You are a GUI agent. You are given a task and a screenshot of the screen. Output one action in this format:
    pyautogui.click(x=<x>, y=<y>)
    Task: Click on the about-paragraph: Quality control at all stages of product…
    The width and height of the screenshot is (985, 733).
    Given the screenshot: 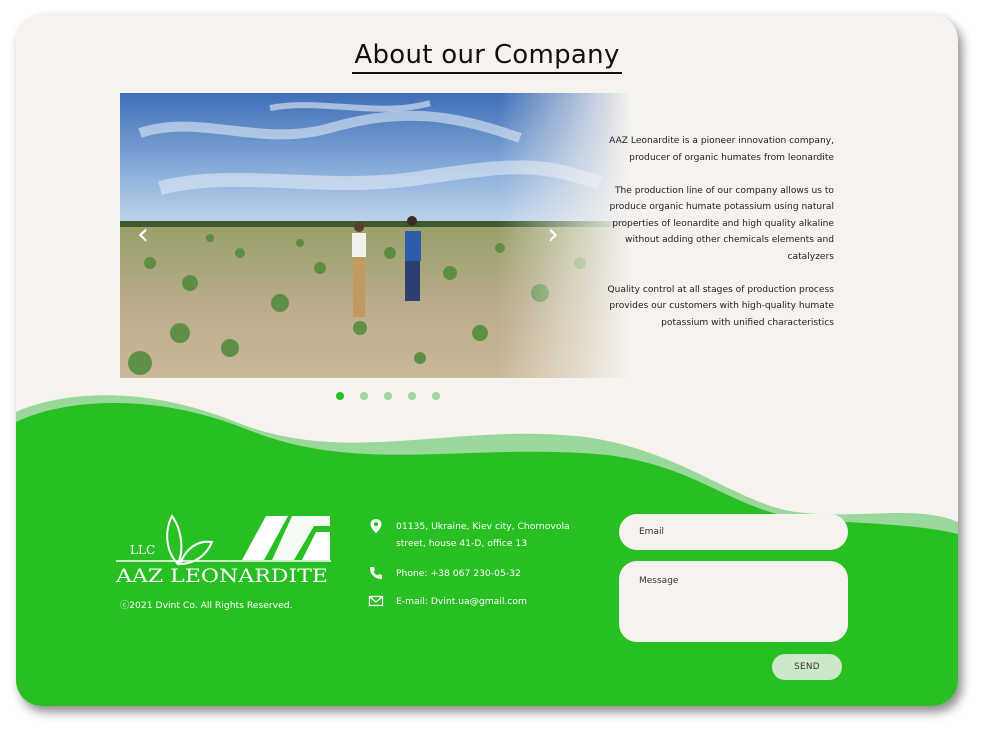 What is the action you would take?
    pyautogui.click(x=720, y=306)
    